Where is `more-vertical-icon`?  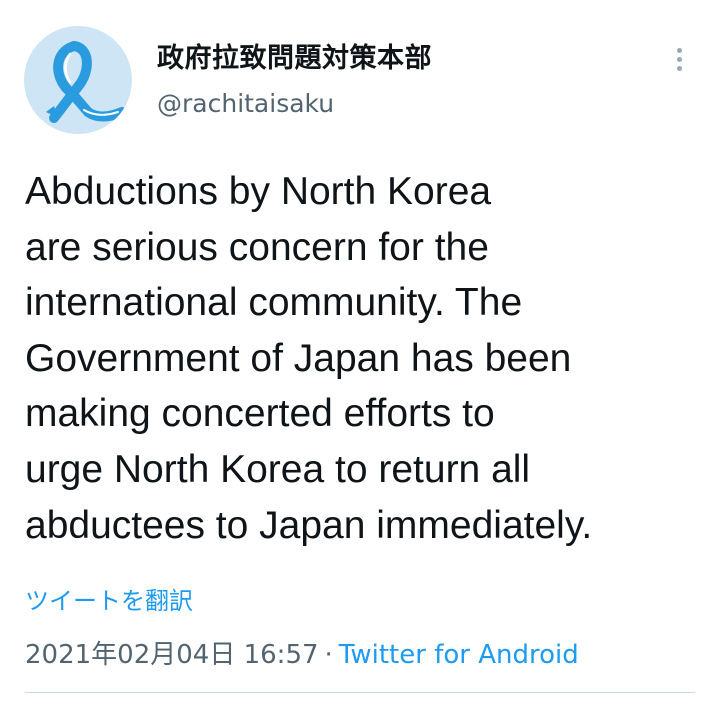
more-vertical-icon is located at coordinates (679, 50).